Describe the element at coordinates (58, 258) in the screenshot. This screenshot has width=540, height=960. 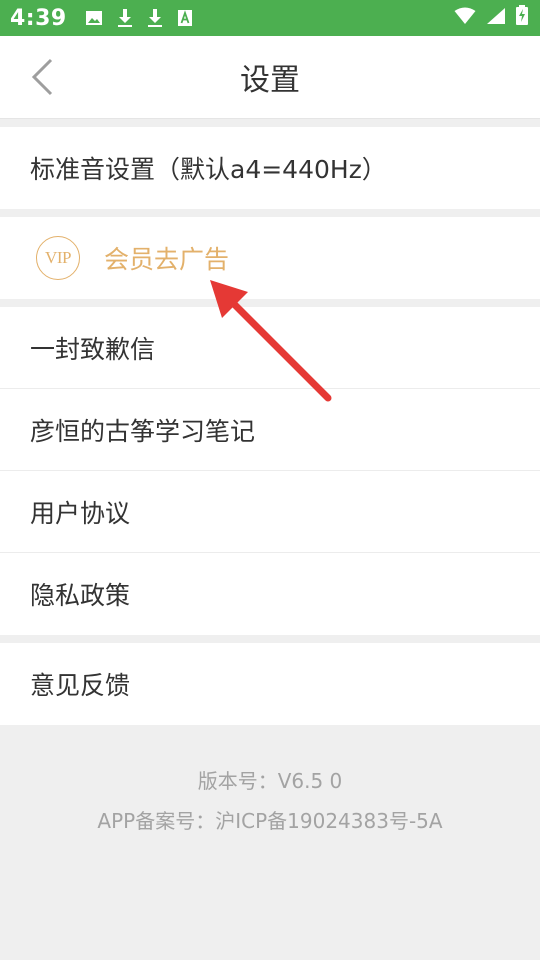
I see `vip-icon: VIP` at that location.